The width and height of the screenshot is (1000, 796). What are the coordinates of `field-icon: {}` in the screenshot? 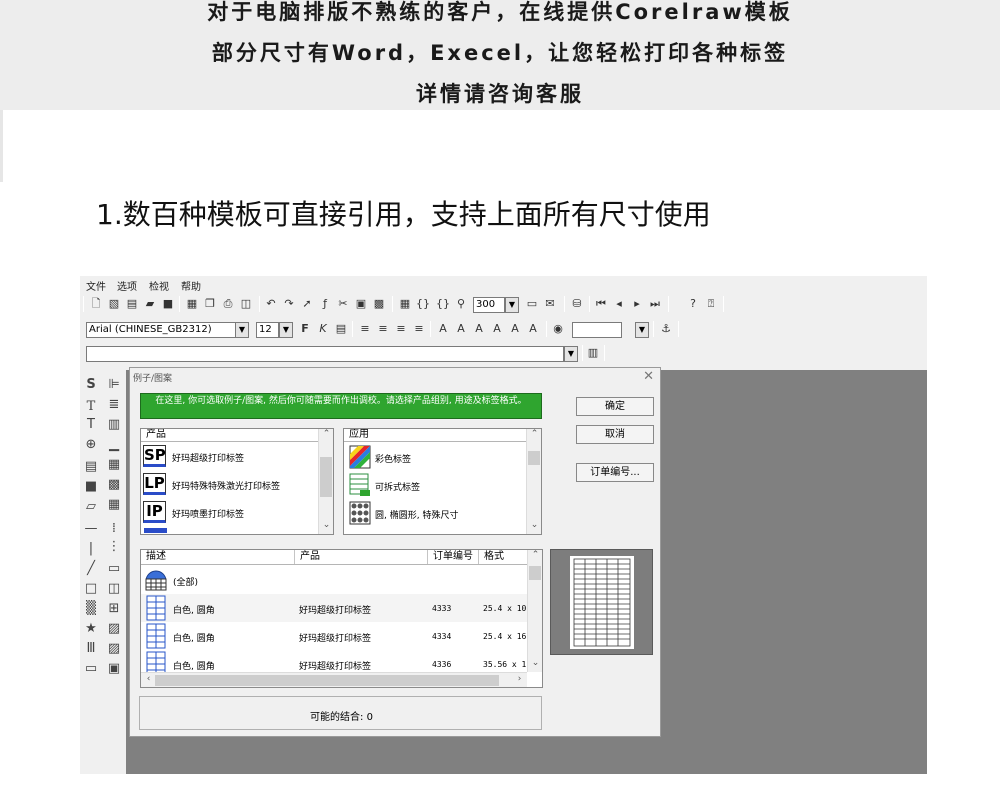 It's located at (443, 304).